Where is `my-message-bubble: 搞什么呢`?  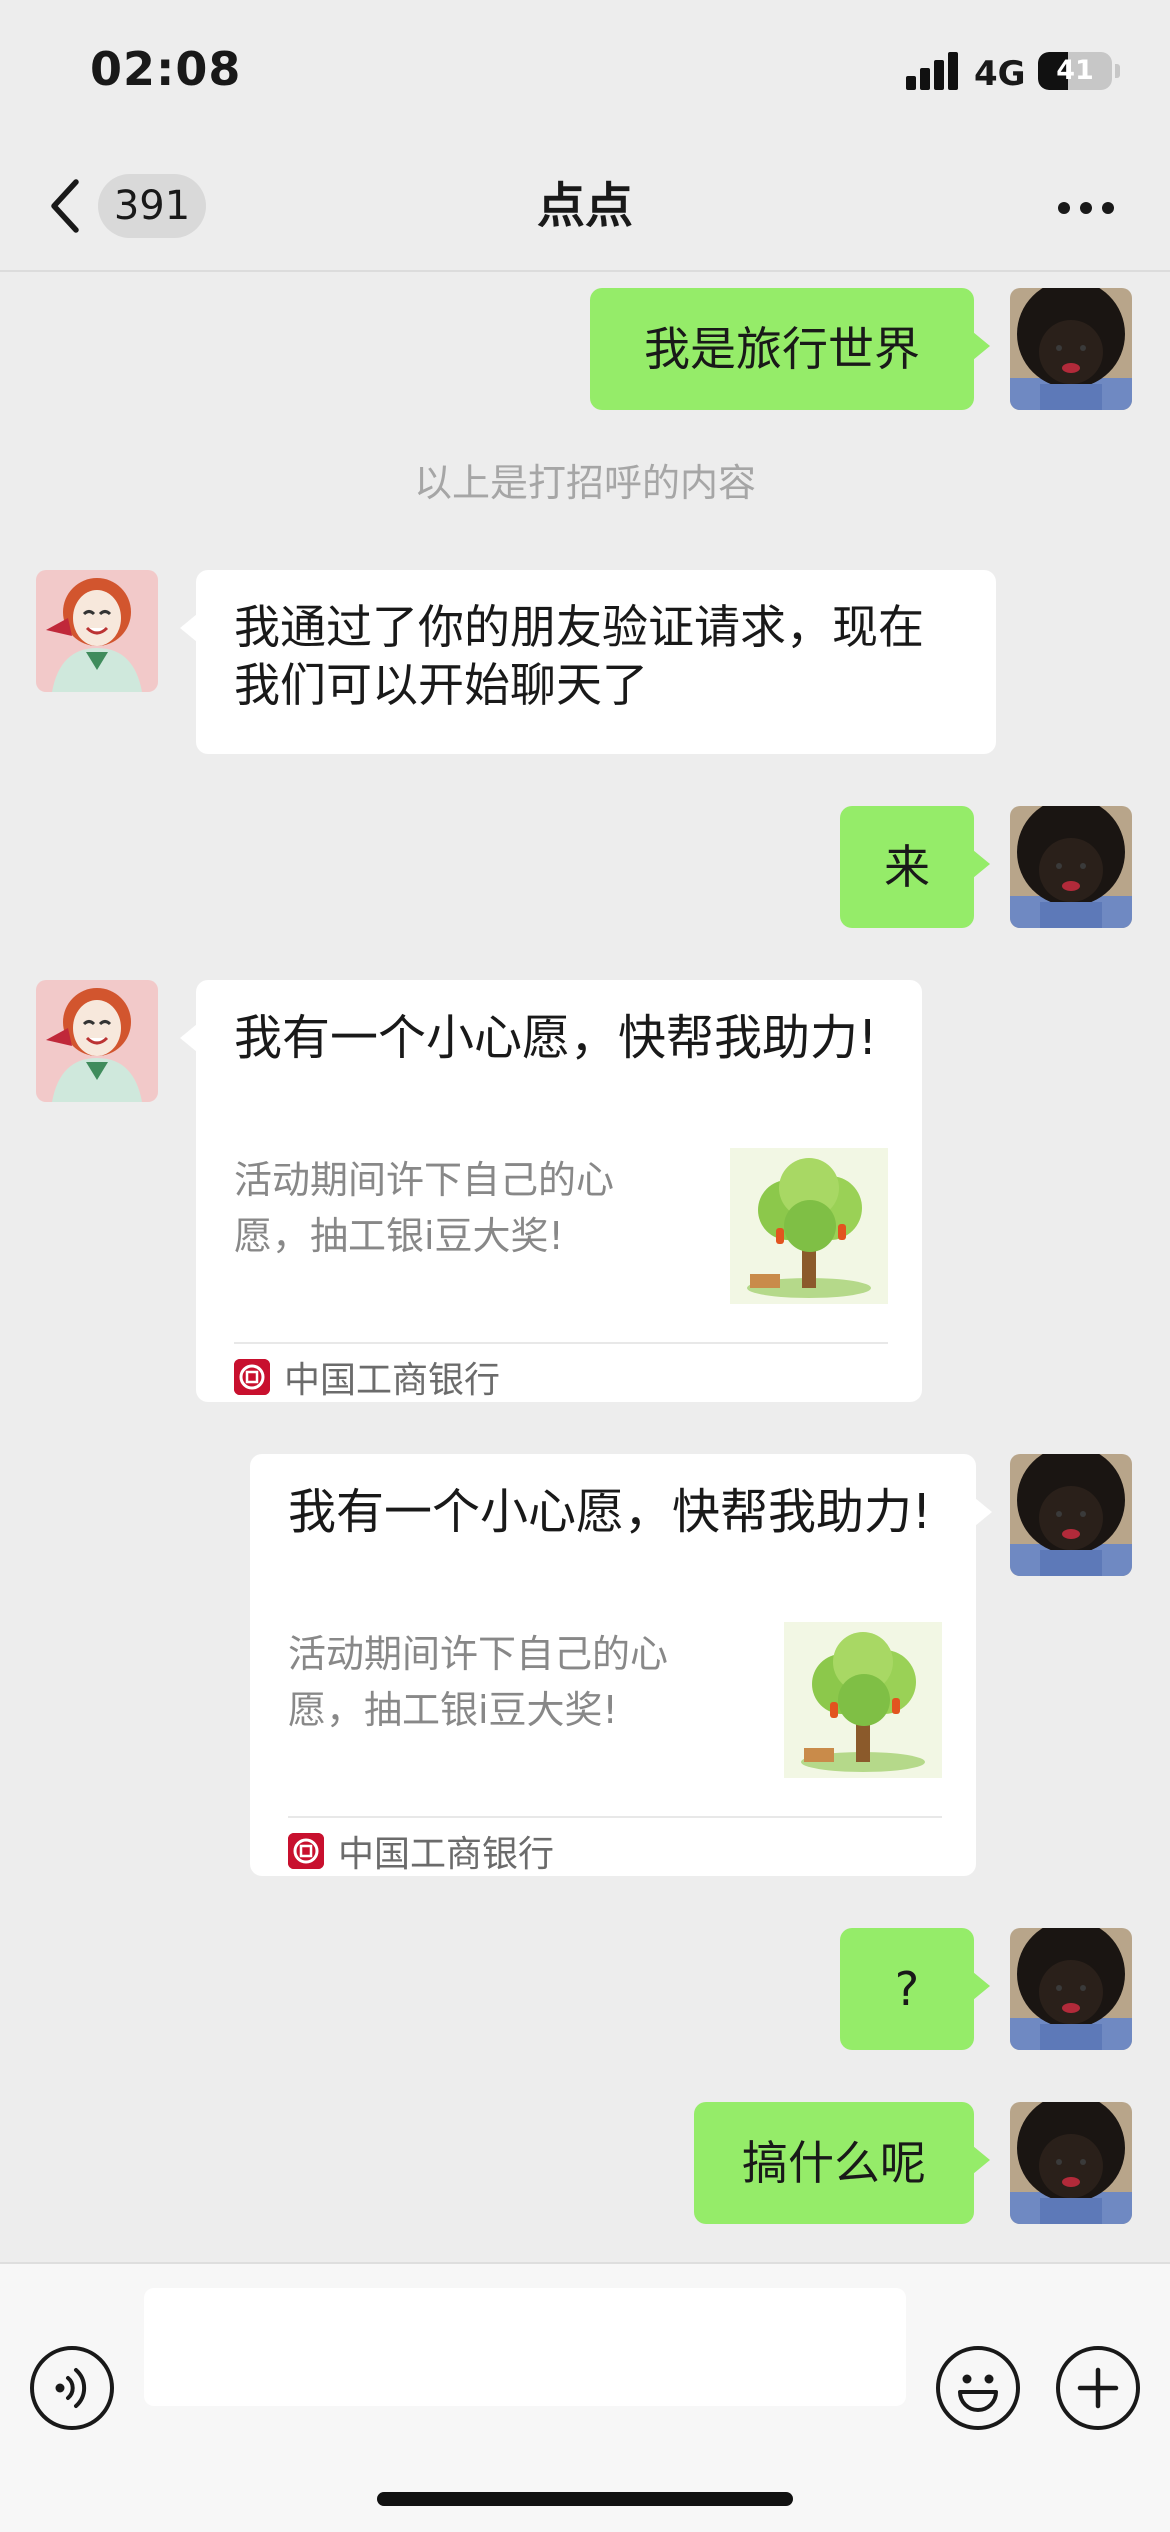
my-message-bubble: 搞什么呢 is located at coordinates (842, 2163).